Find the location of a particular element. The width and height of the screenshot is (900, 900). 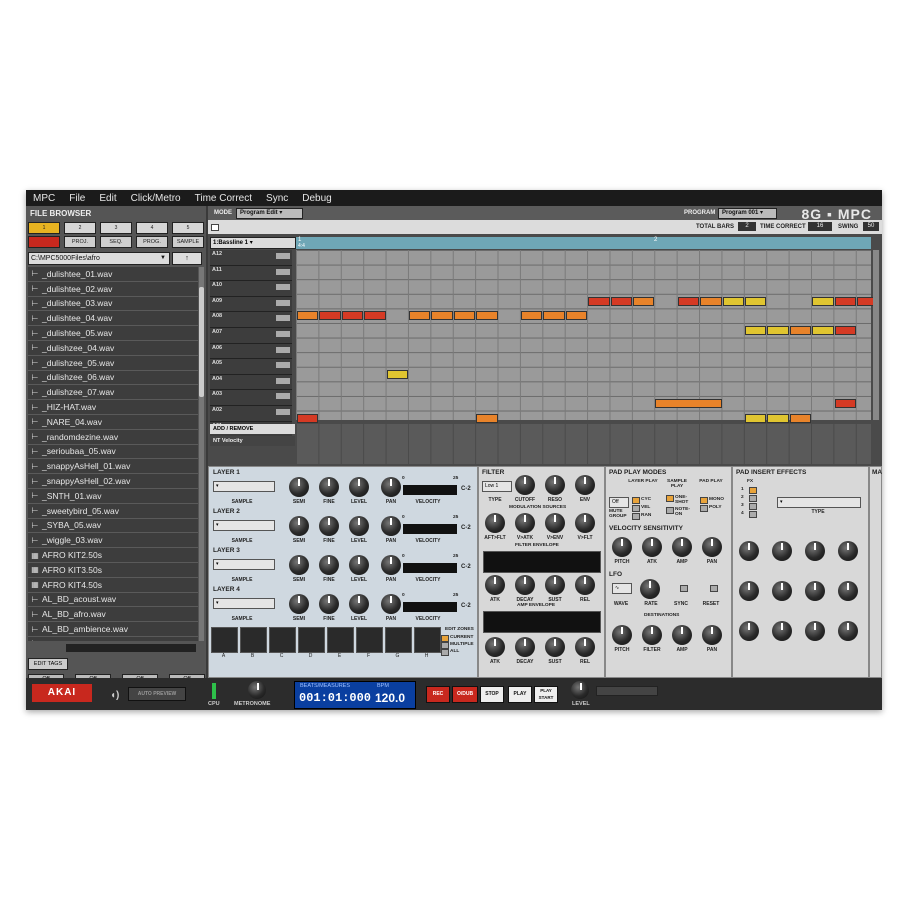

list-item: ⊢ _dulishtee_02.wav is located at coordinates (113, 289).